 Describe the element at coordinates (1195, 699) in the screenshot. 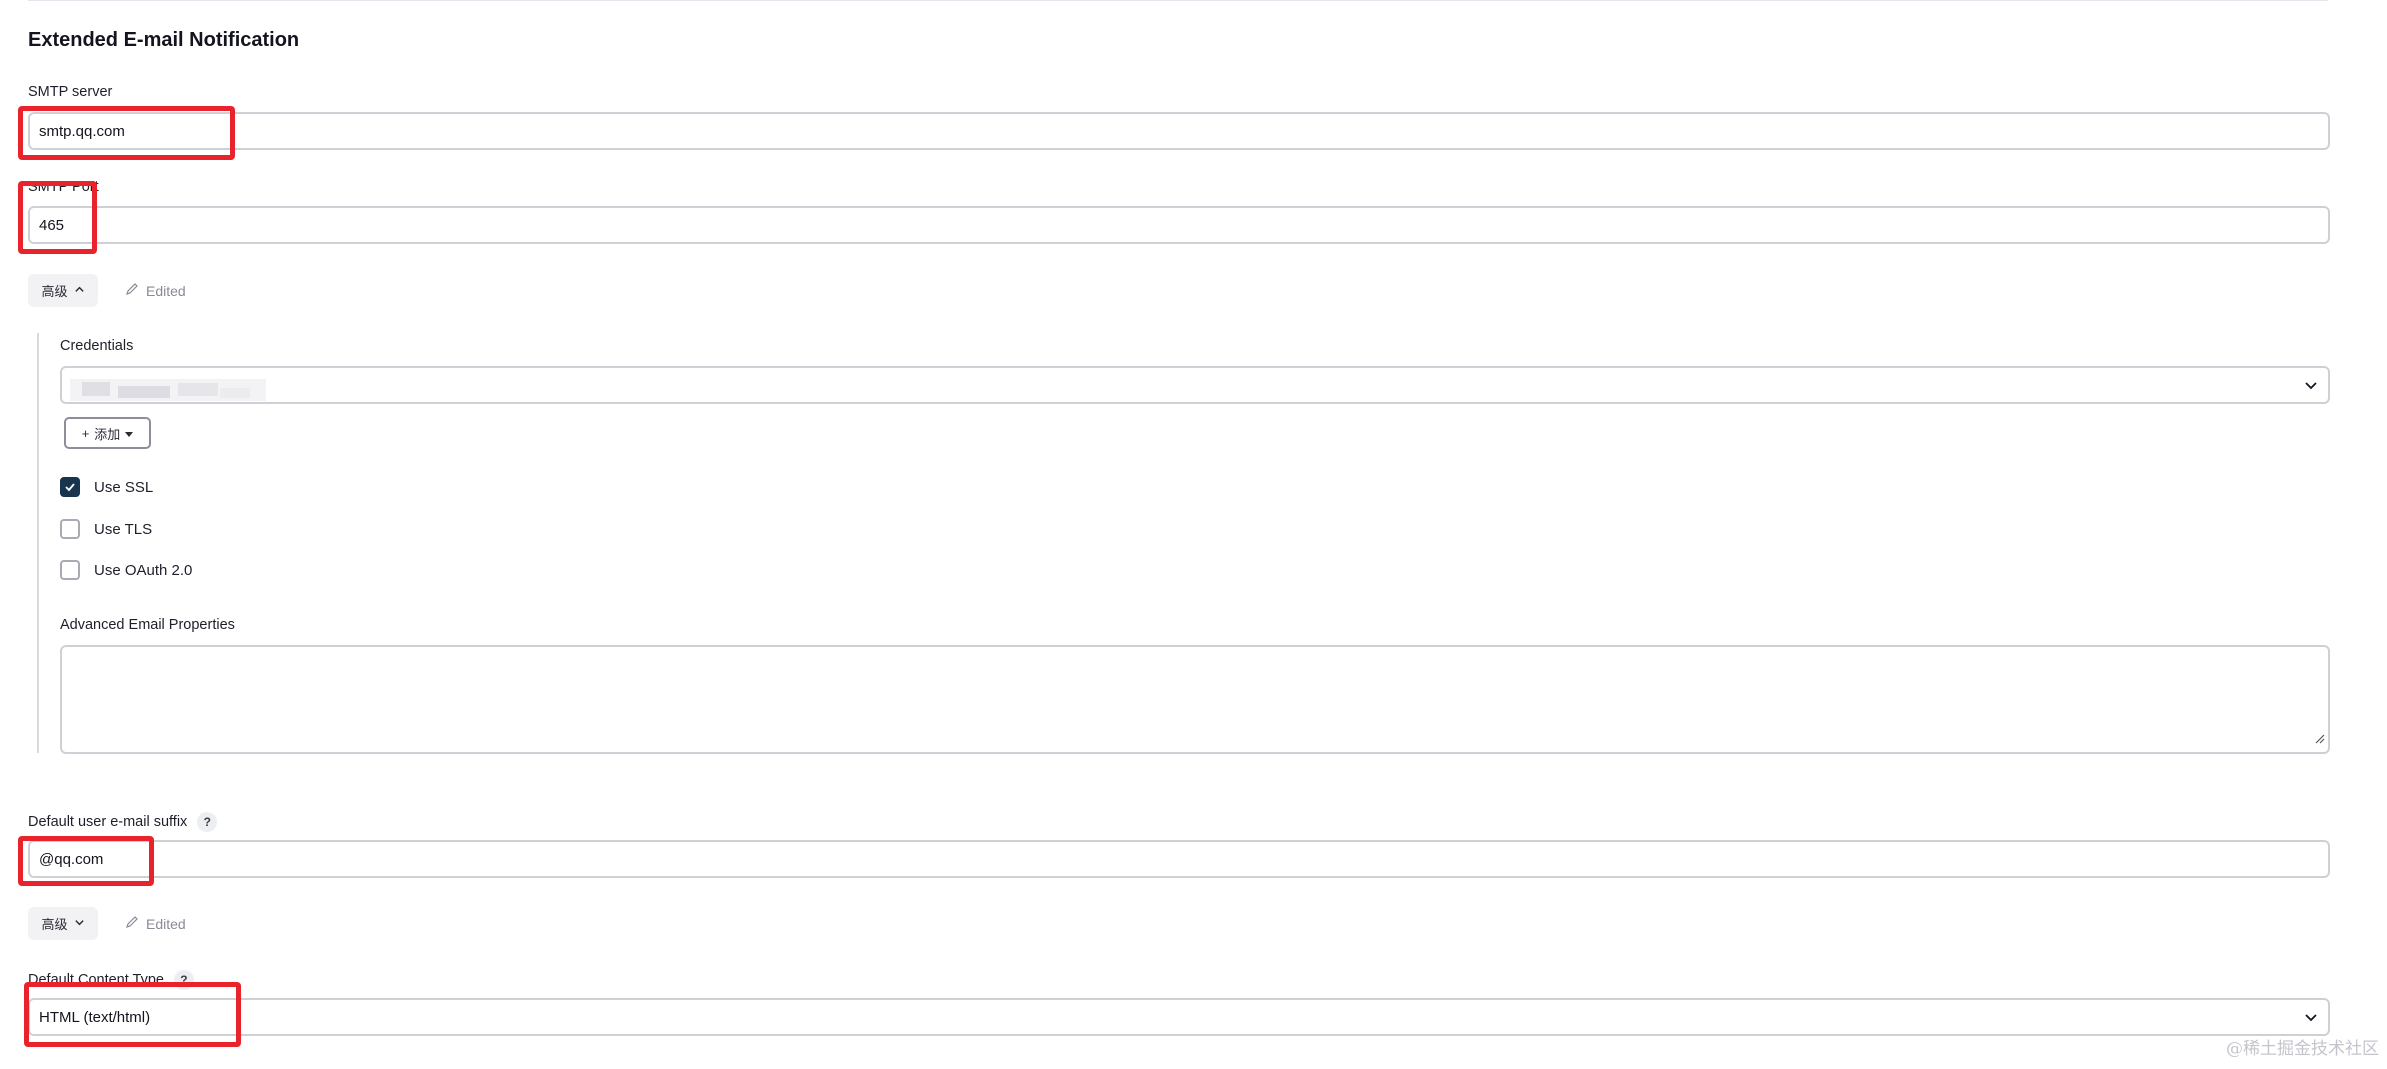

I see `advanced-email-properties-textarea` at that location.